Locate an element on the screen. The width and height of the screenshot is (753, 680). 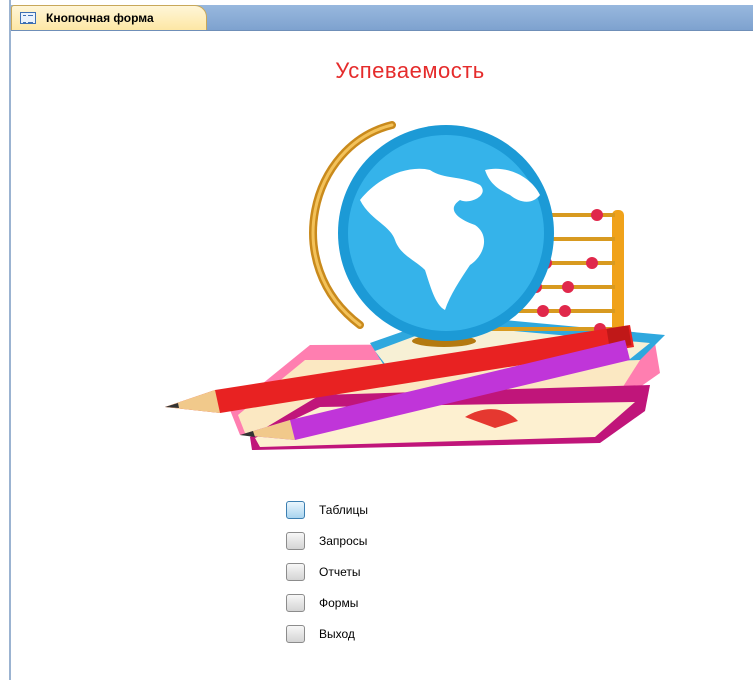
menu-item-queries: Запросы is located at coordinates (327, 540).